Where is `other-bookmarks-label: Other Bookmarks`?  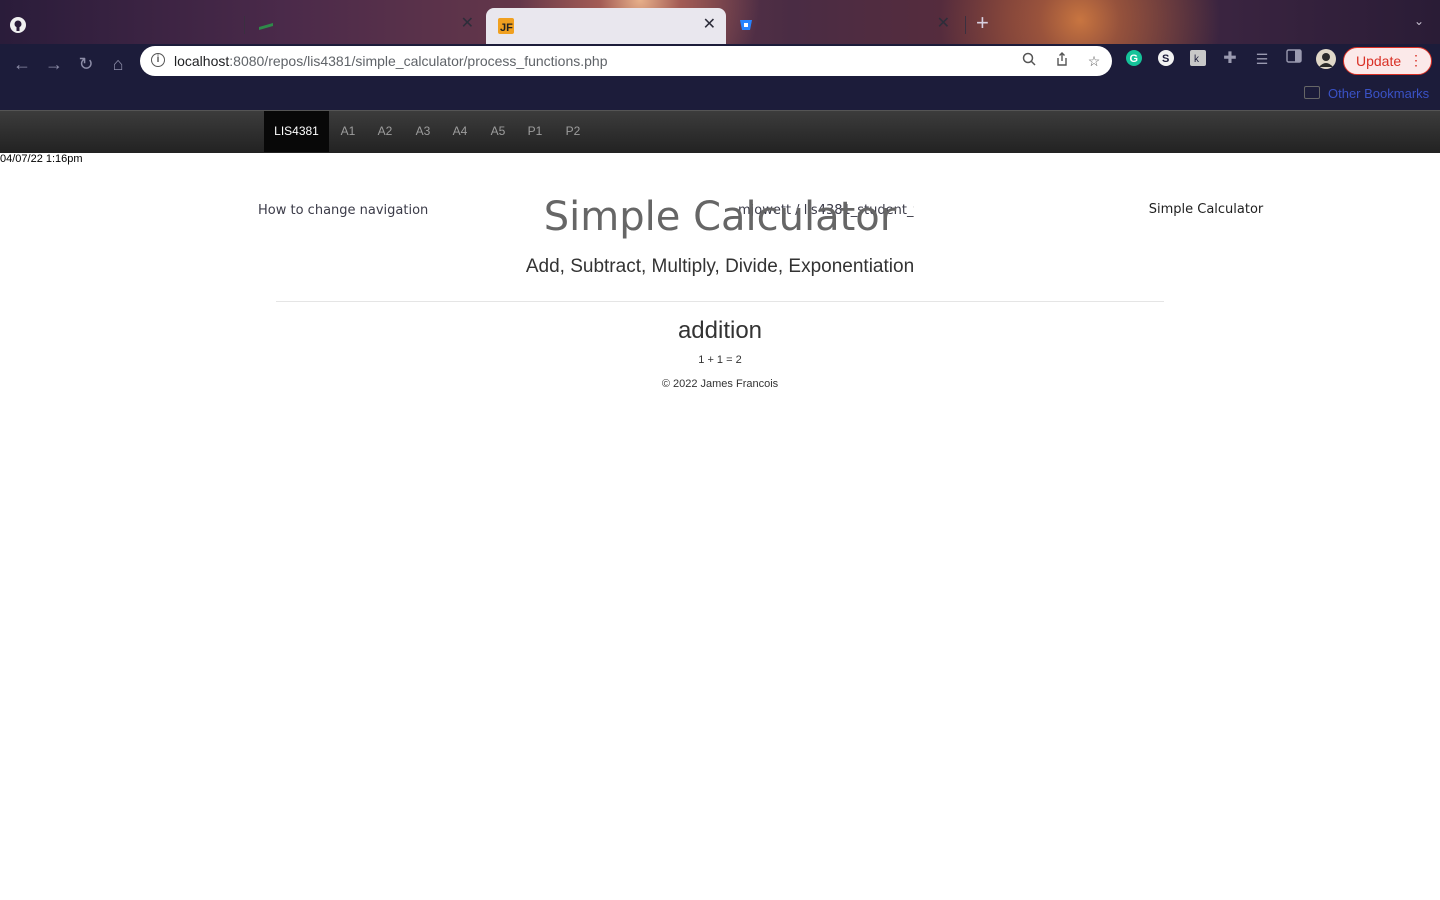
other-bookmarks-label: Other Bookmarks is located at coordinates (1379, 93).